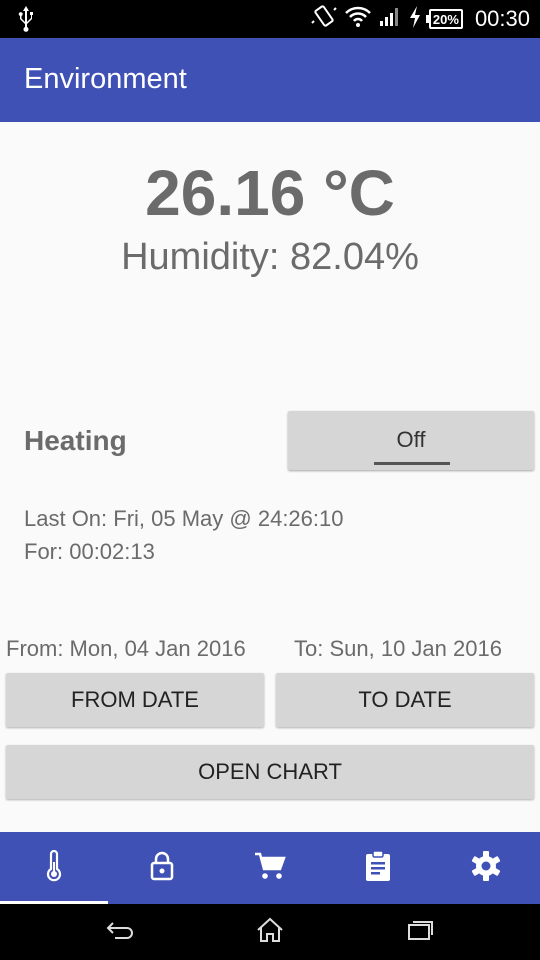 The image size is (540, 960). Describe the element at coordinates (398, 648) in the screenshot. I see `to-date-text: To: Sun, 10 Jan 2016` at that location.